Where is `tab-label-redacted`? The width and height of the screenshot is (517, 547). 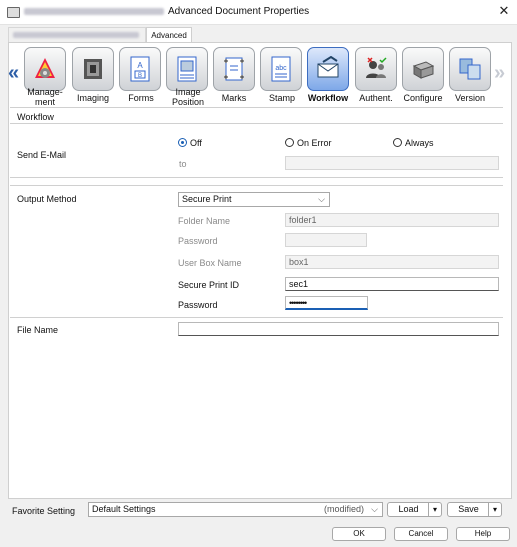
tab-label-redacted is located at coordinates (76, 35).